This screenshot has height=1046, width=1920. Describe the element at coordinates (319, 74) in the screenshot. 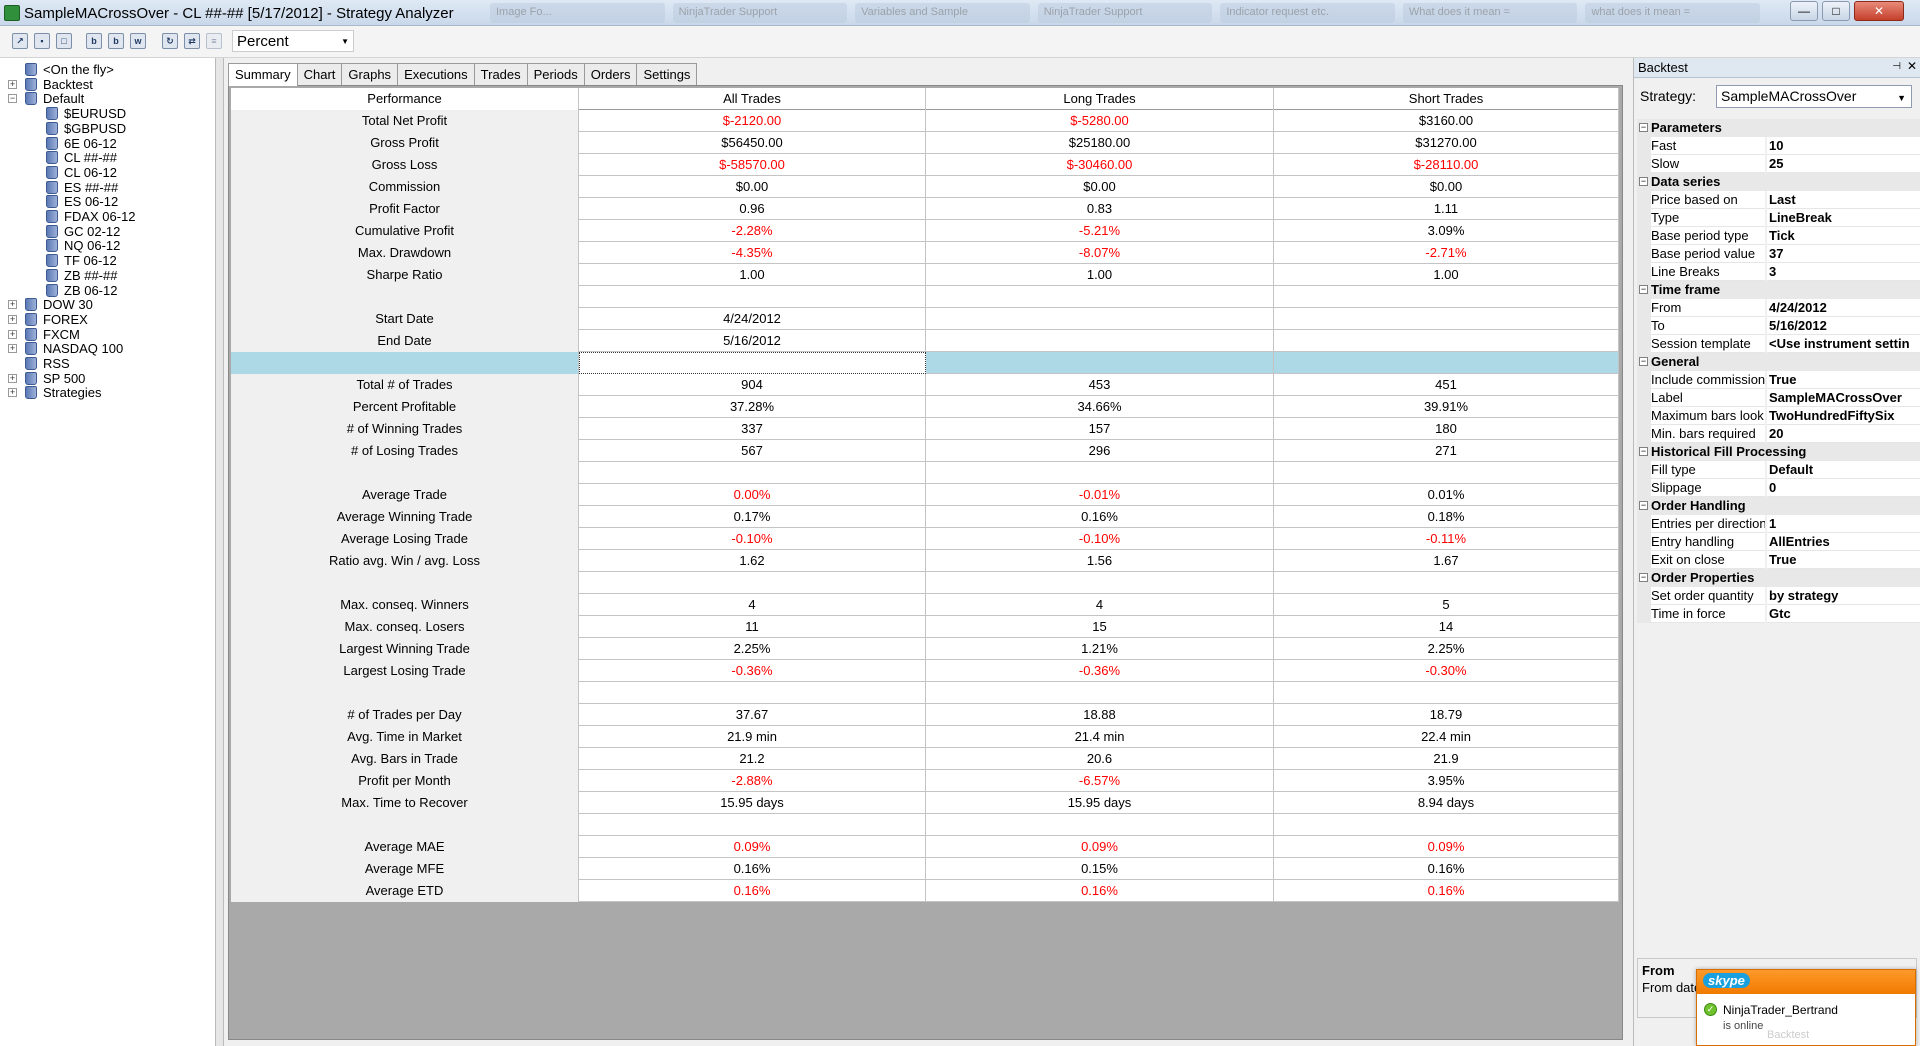

I see `tab-chart: Chart` at that location.